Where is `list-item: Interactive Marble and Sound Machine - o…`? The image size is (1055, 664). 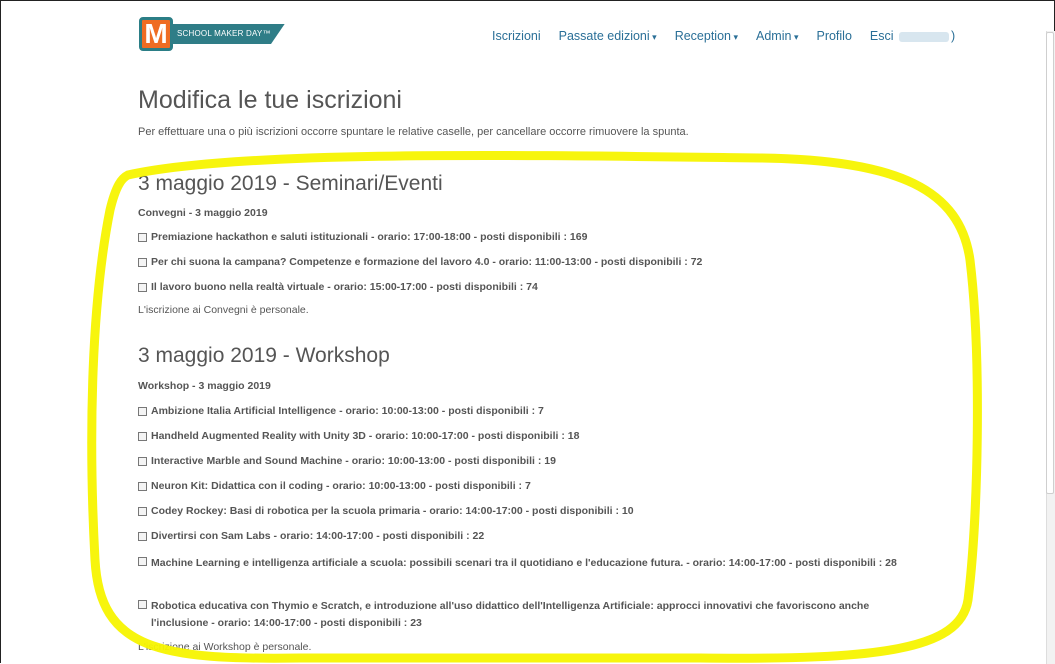 list-item: Interactive Marble and Sound Machine - o… is located at coordinates (347, 461).